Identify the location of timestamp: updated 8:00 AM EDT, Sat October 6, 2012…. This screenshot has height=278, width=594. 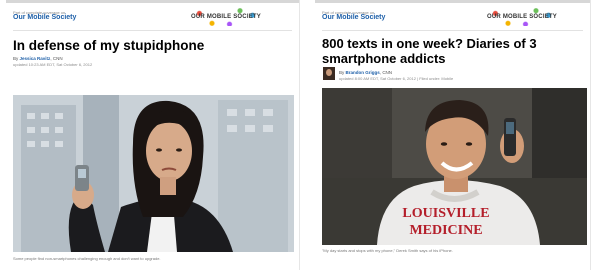
(396, 78).